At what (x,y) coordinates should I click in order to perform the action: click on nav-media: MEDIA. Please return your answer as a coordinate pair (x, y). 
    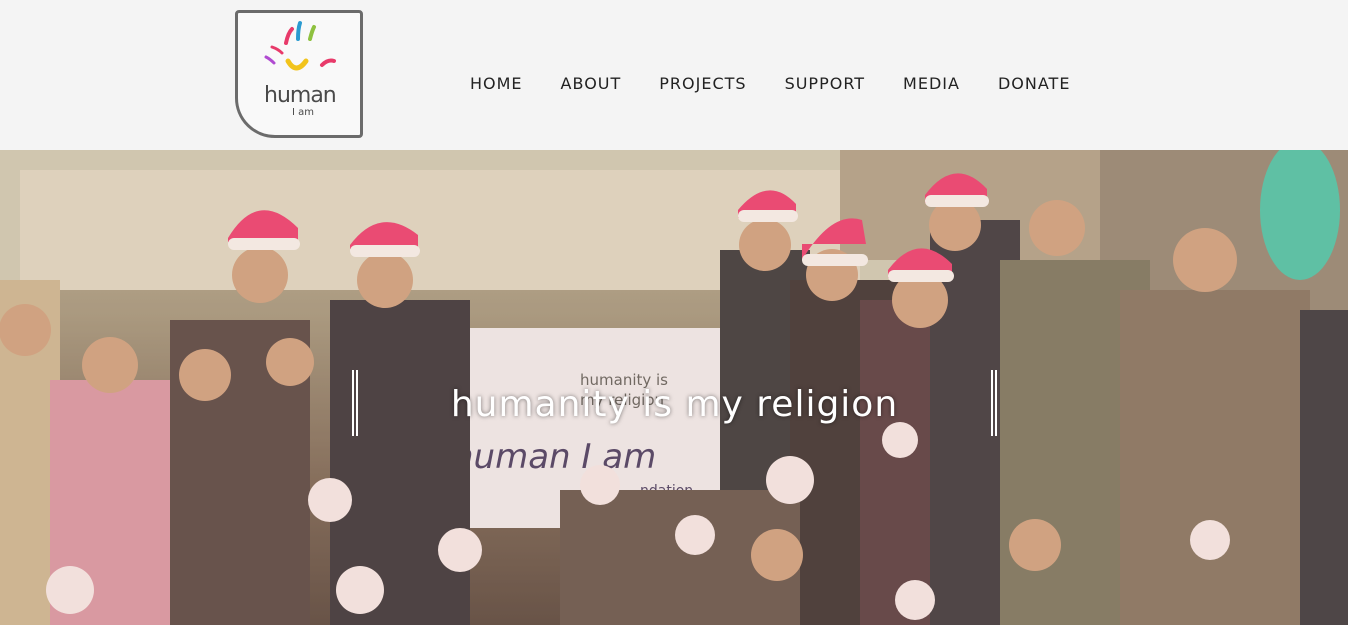
    Looking at the image, I should click on (931, 83).